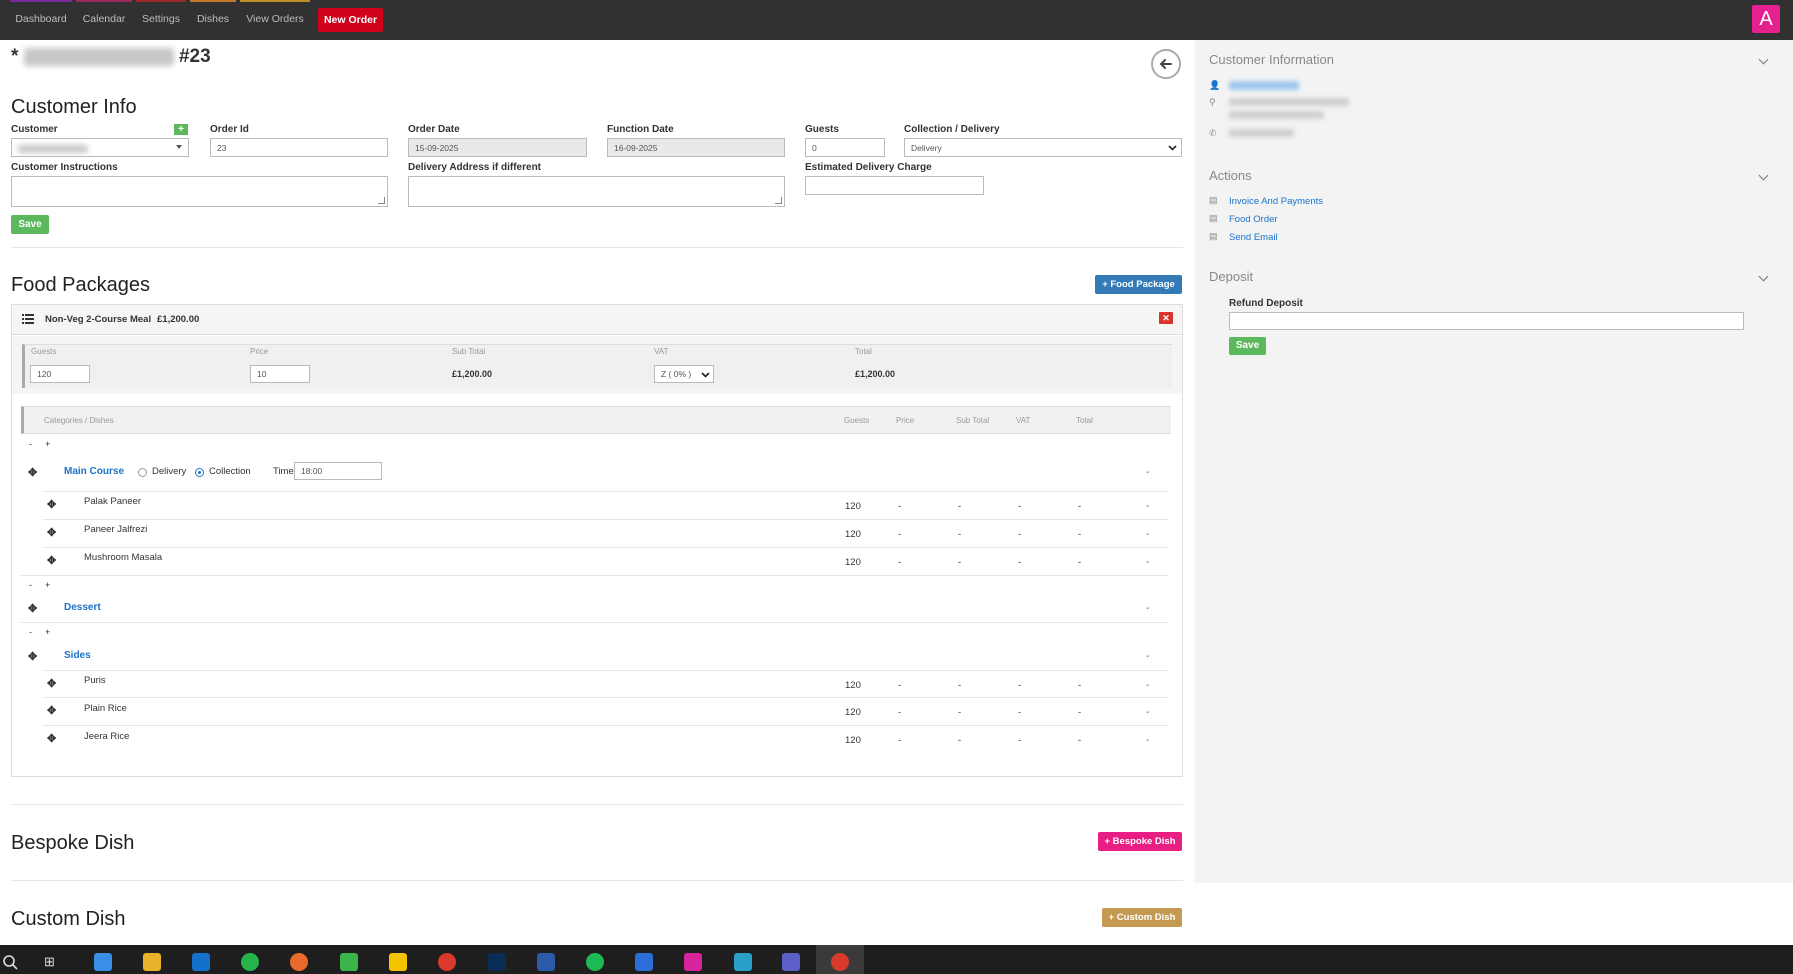  Describe the element at coordinates (28, 319) in the screenshot. I see `list-icon` at that location.